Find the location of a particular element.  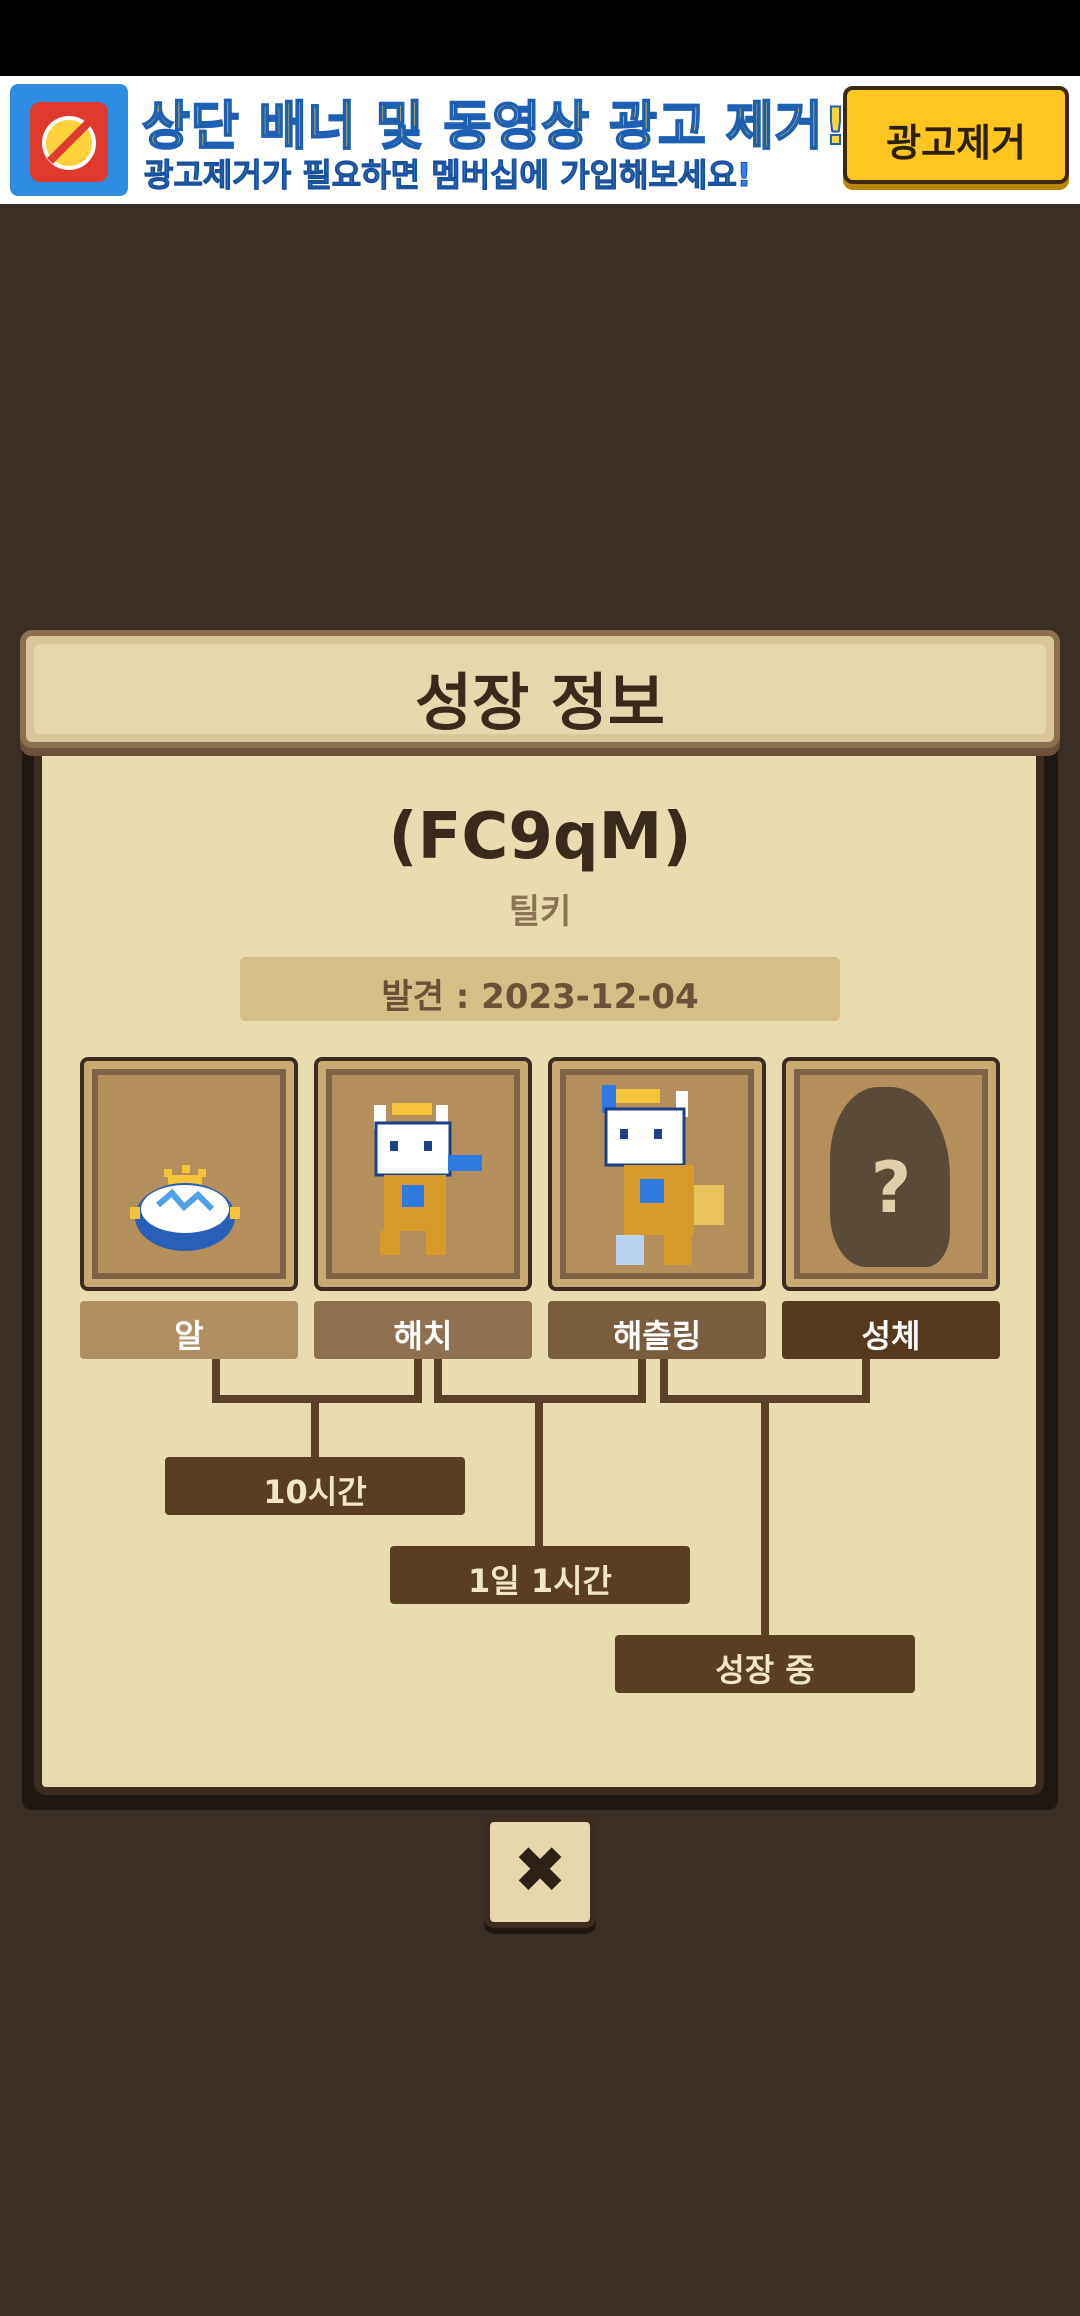

found-date-badge: 발견 : 2023-12-04 is located at coordinates (540, 989).